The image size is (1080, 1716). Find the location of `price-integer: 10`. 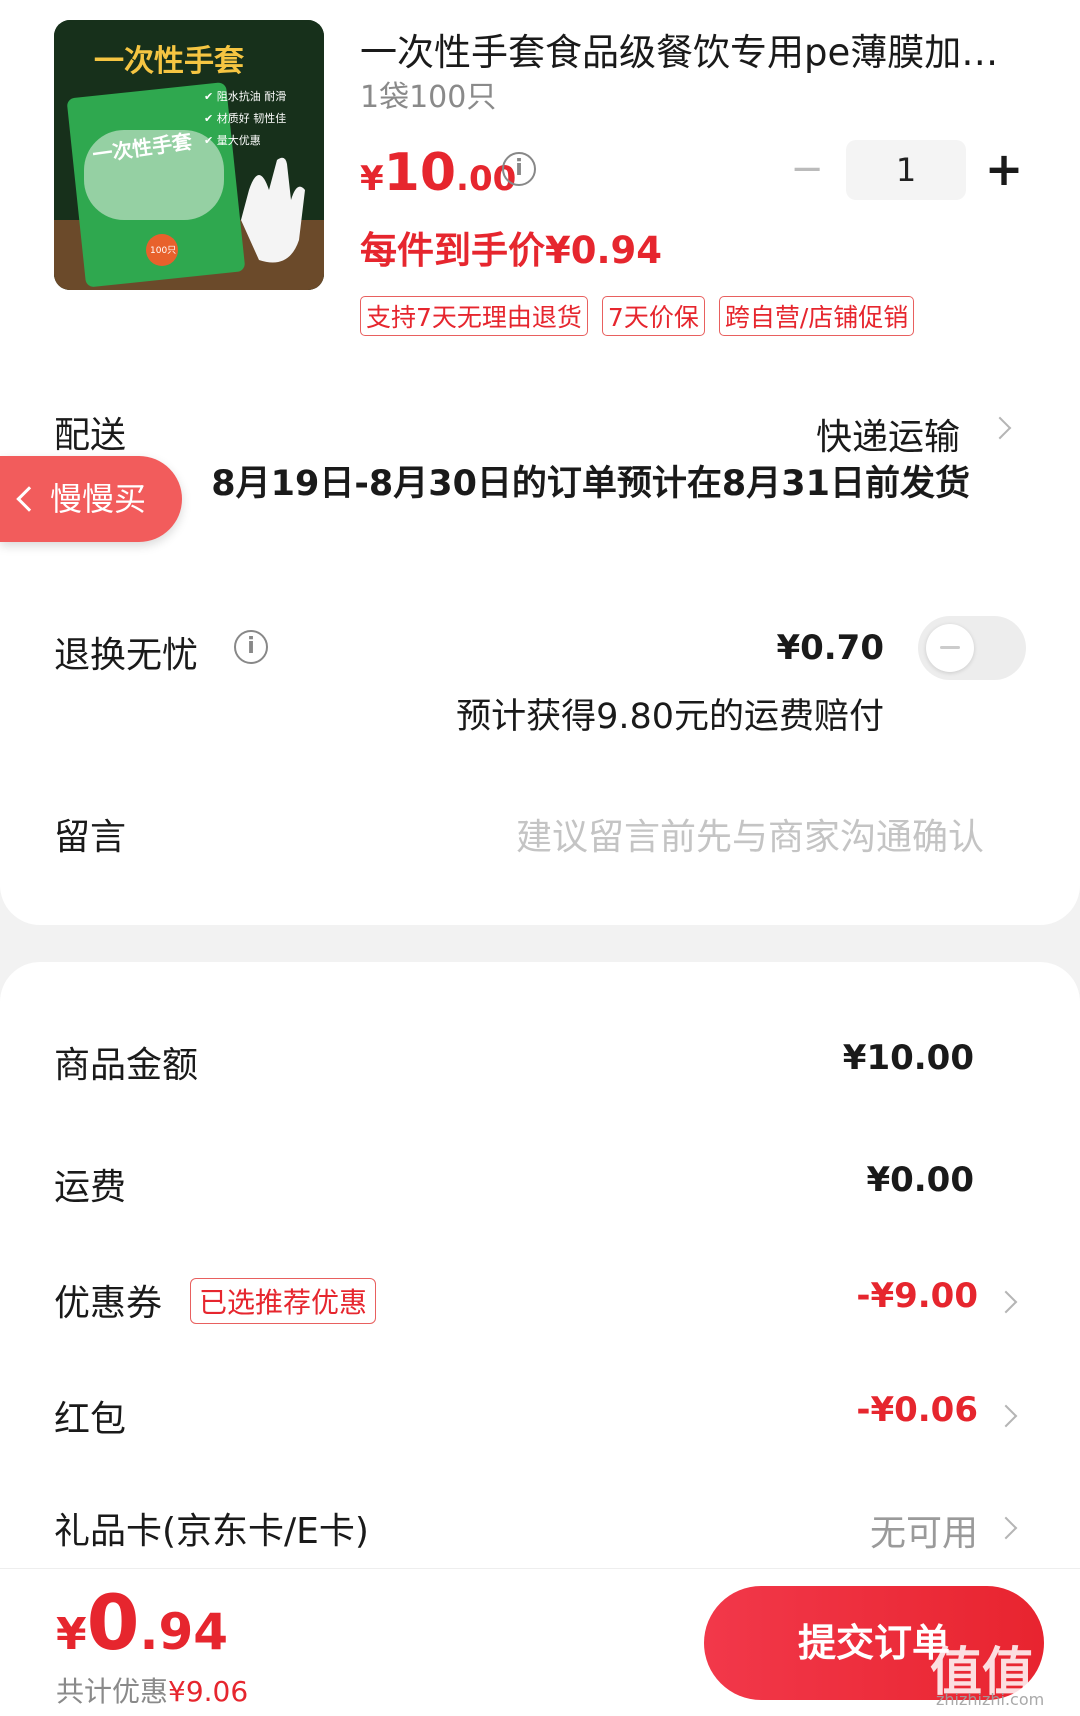

price-integer: 10 is located at coordinates (420, 173).